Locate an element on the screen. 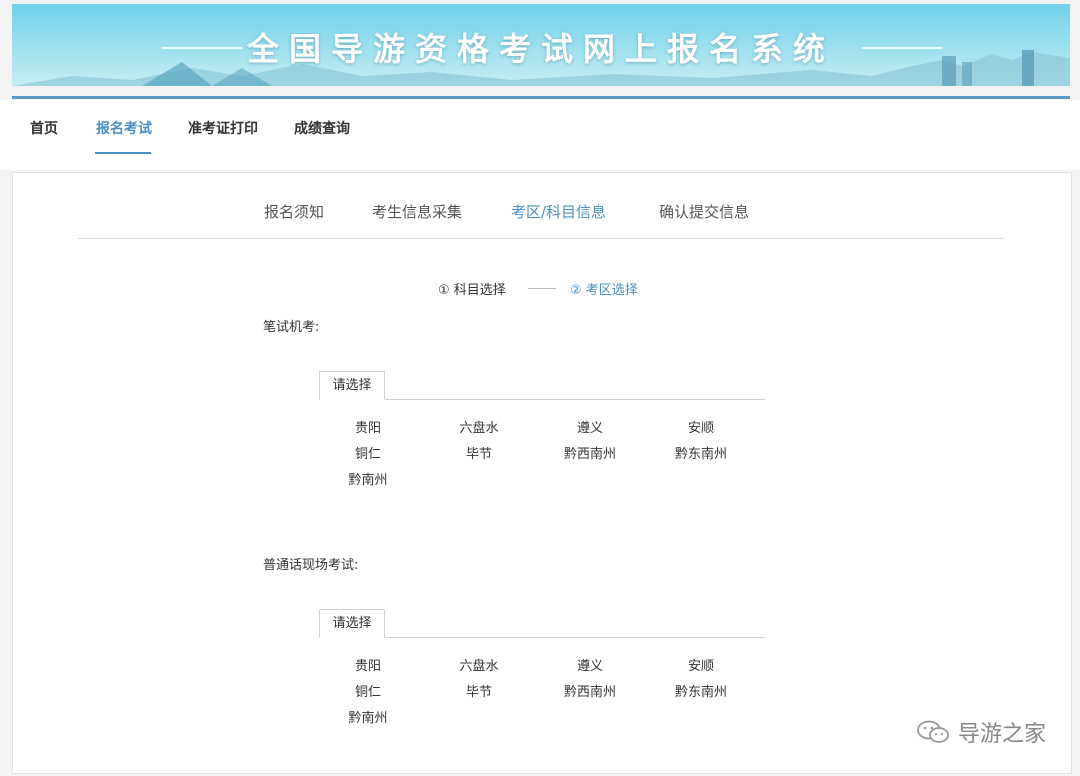 The image size is (1080, 776). tab-strip-computer-exam: 请选择 is located at coordinates (542, 385).